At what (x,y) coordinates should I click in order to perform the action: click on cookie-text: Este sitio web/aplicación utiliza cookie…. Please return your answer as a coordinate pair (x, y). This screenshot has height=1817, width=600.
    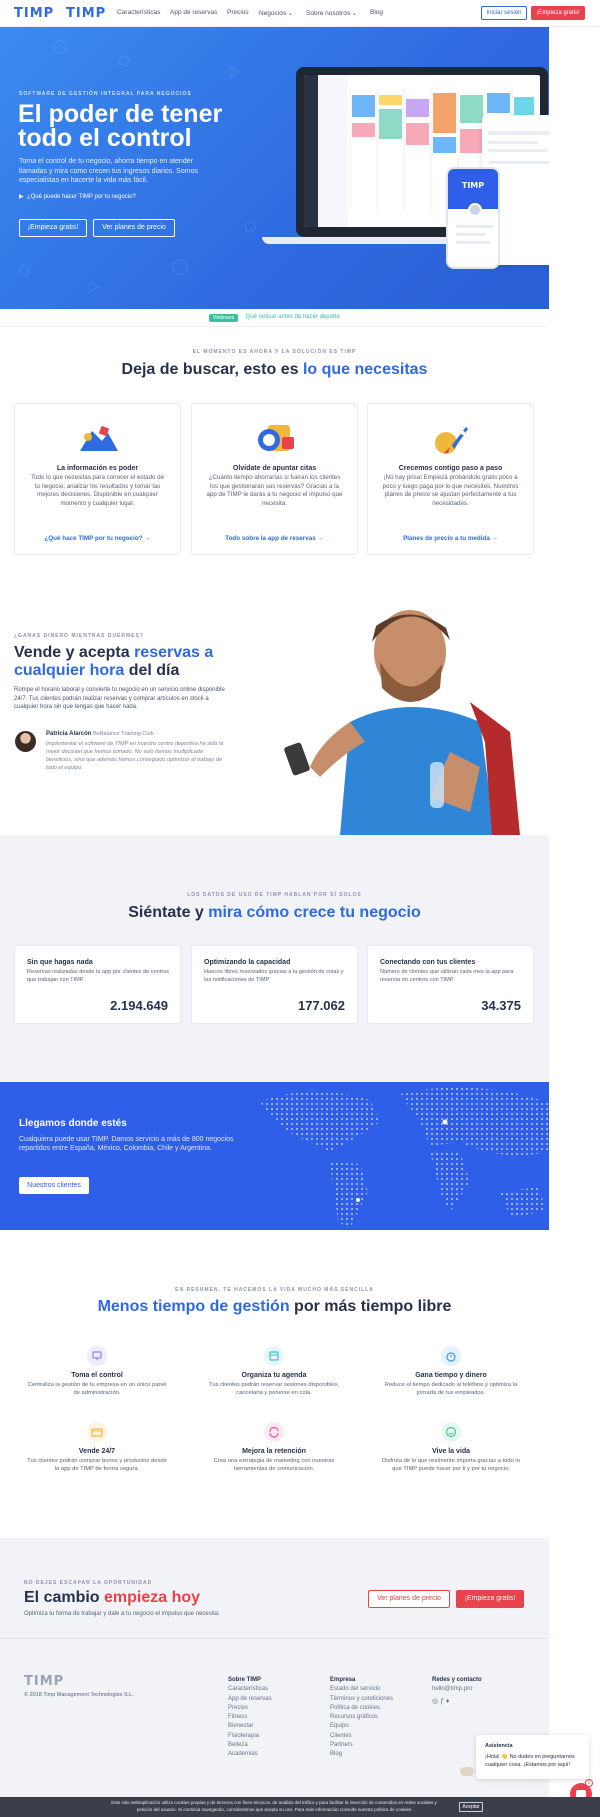
    Looking at the image, I should click on (274, 1806).